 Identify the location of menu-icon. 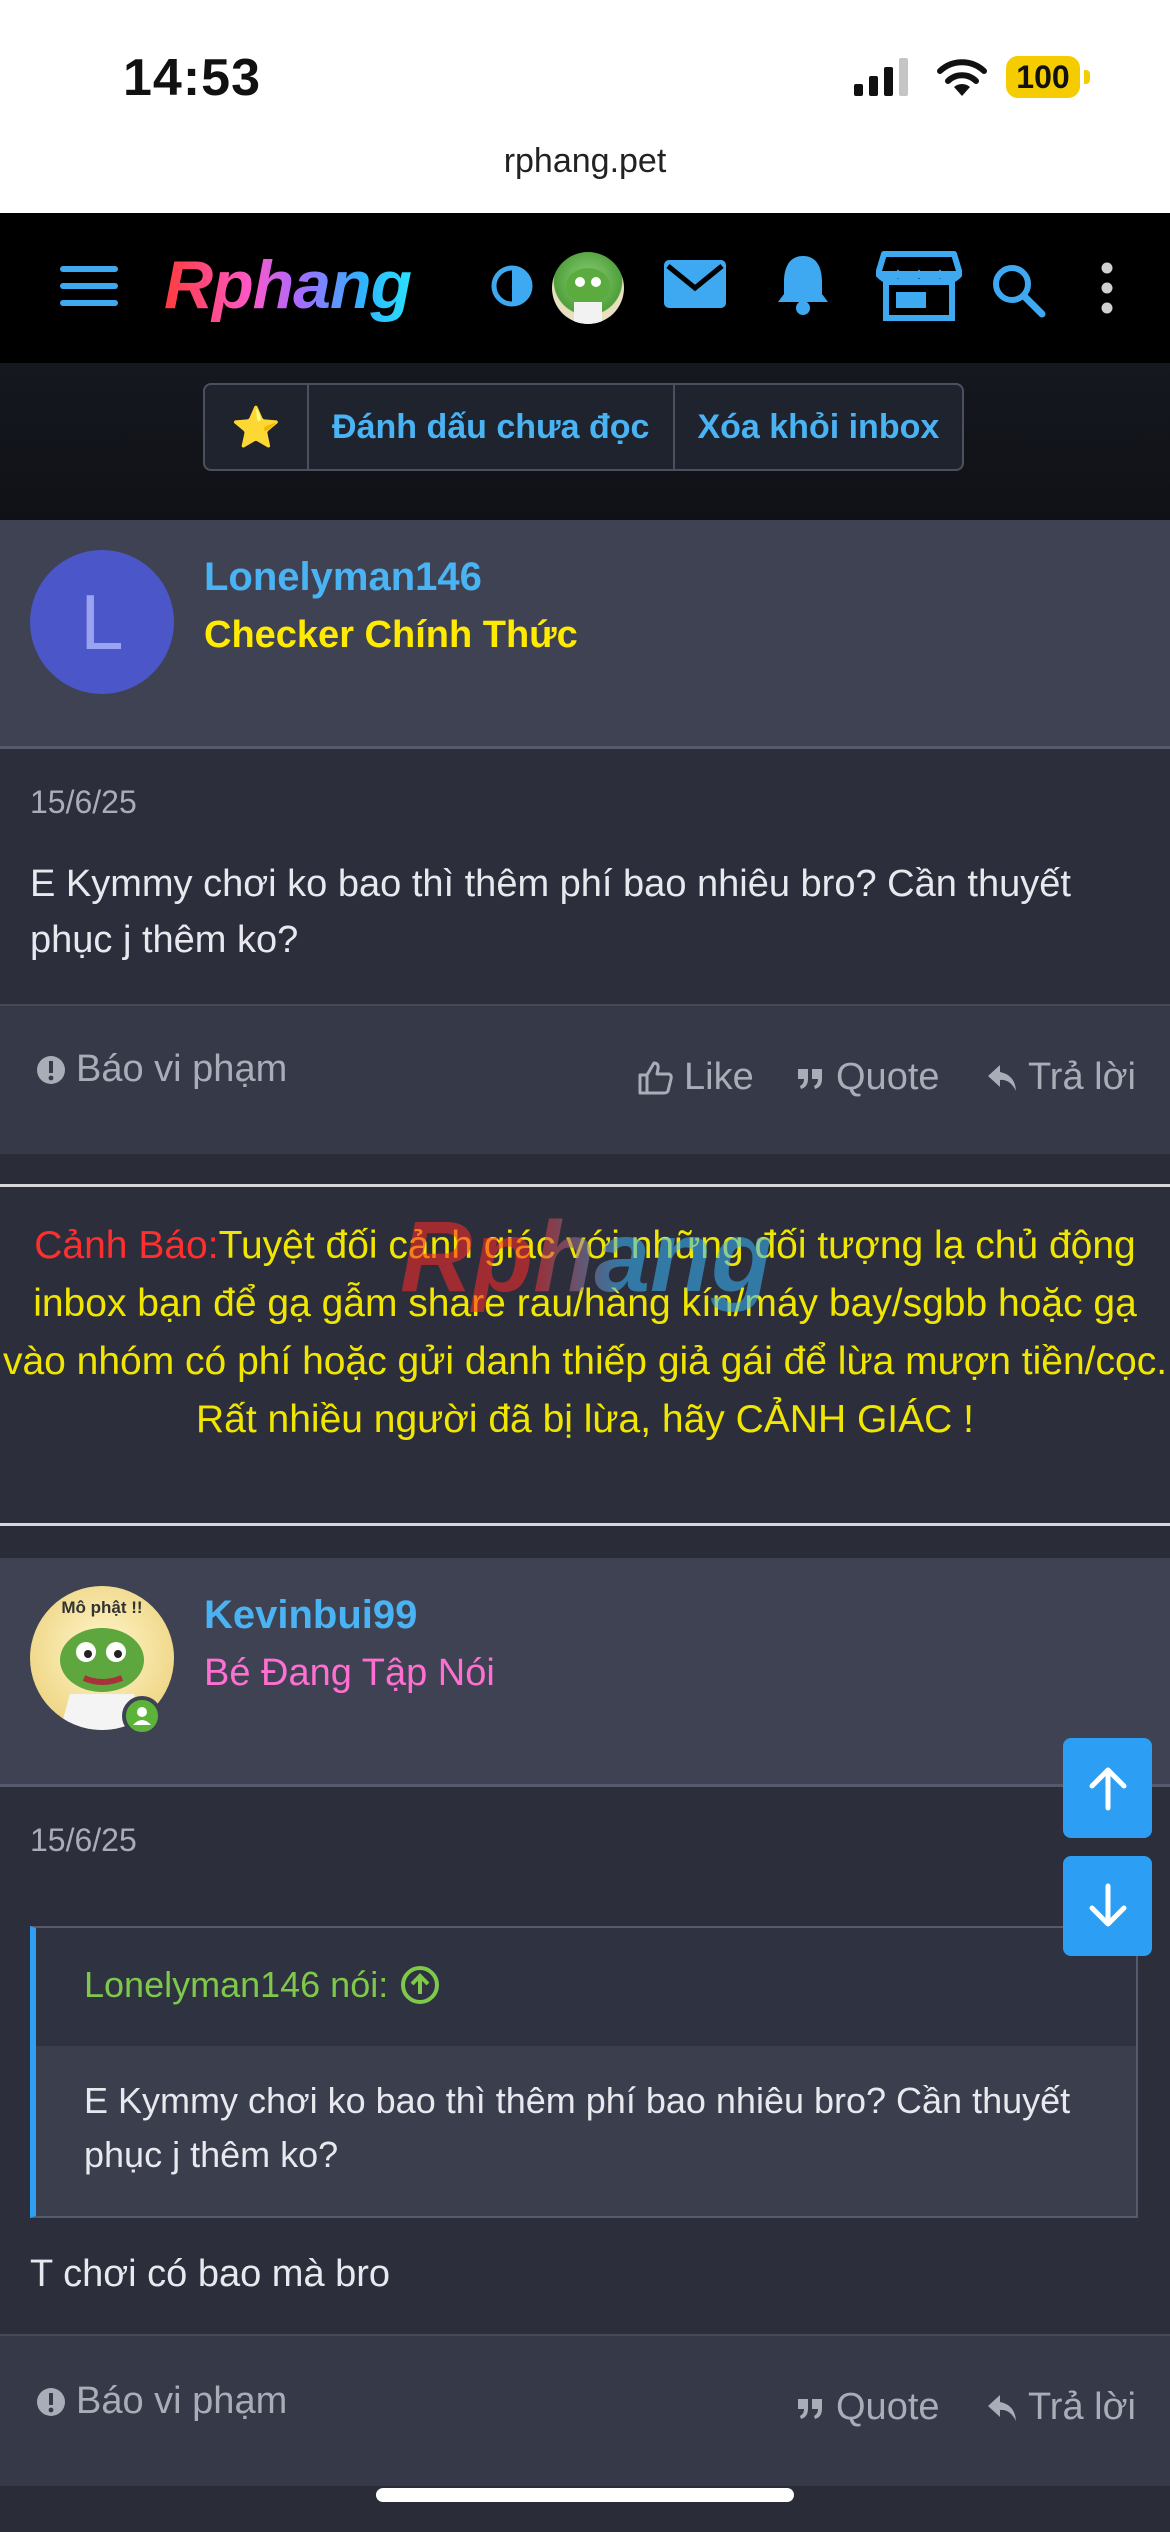
(90, 288).